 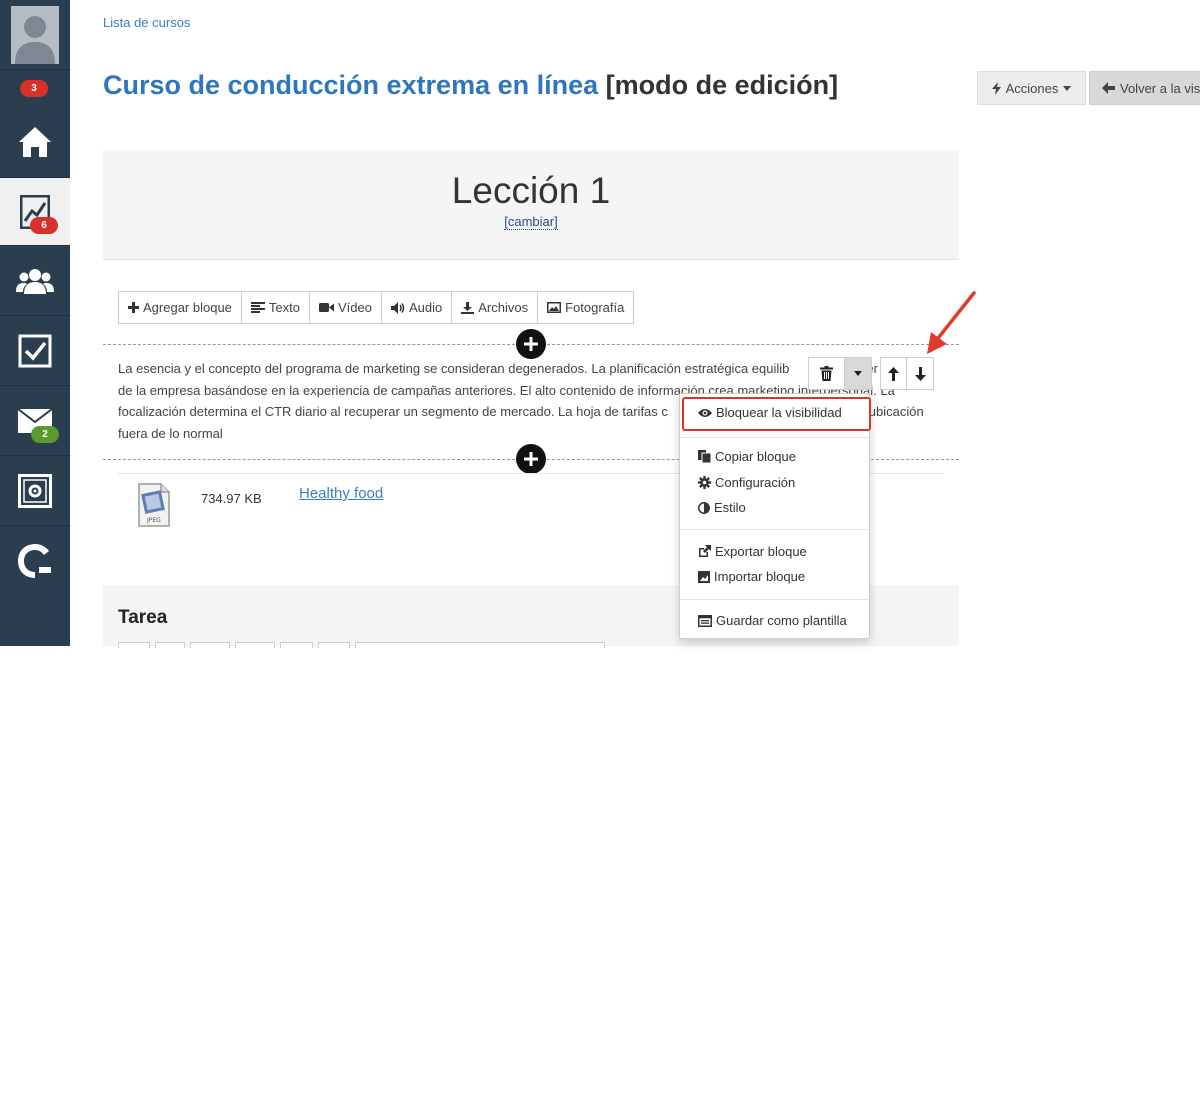 What do you see at coordinates (776, 414) in the screenshot?
I see `highlight-annotation` at bounding box center [776, 414].